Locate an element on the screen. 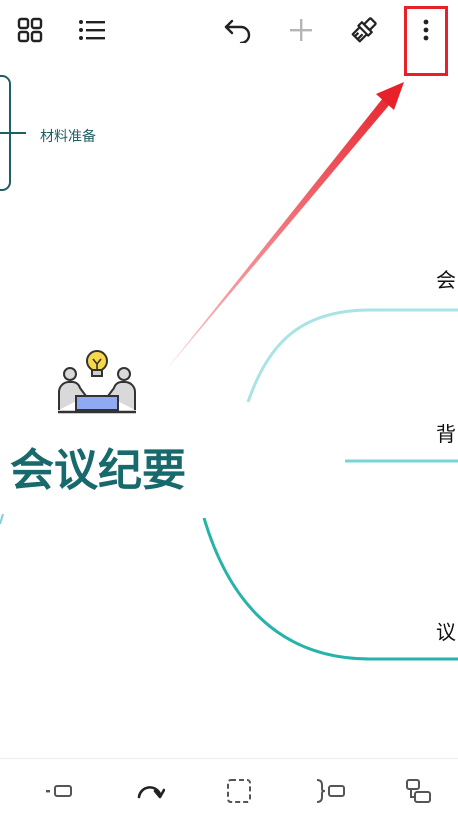 Image resolution: width=458 pixels, height=821 pixels. highlight-box is located at coordinates (426, 41).